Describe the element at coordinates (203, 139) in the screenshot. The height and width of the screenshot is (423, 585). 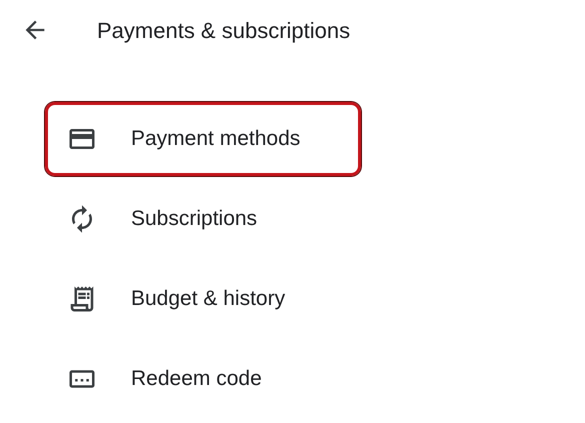
I see `menu-item: Payment methods` at that location.